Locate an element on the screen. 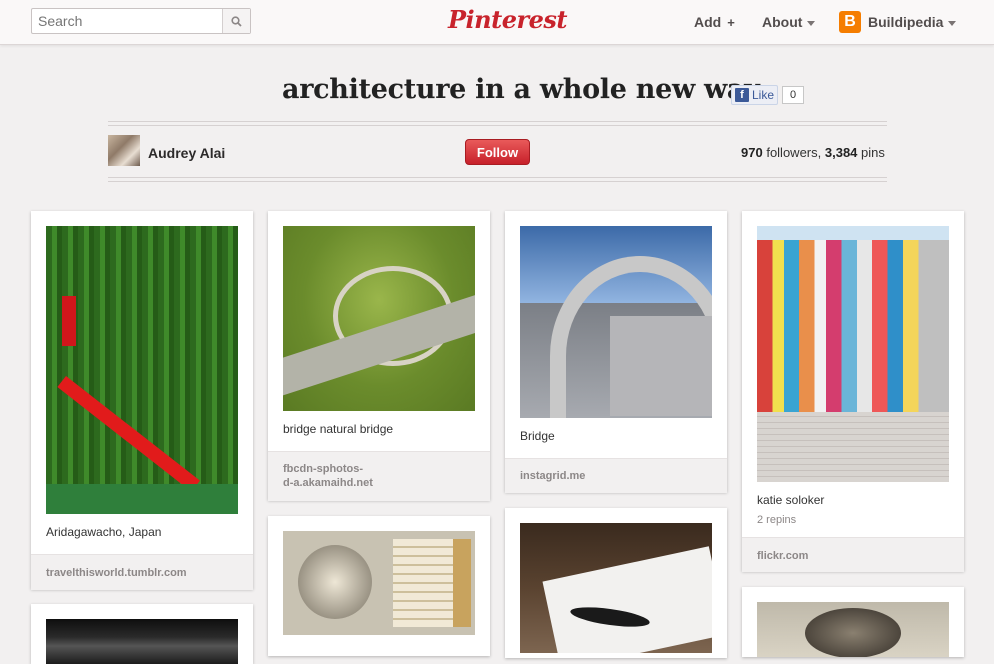 This screenshot has height=664, width=994. pin-description: bridge natural bridge is located at coordinates (338, 429).